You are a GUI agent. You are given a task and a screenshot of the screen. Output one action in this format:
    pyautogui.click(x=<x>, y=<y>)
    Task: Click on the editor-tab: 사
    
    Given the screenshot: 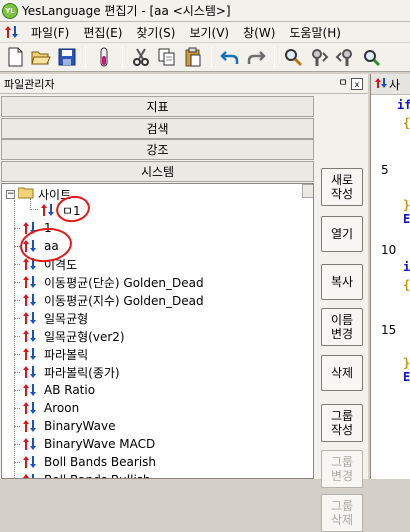 What is the action you would take?
    pyautogui.click(x=390, y=84)
    